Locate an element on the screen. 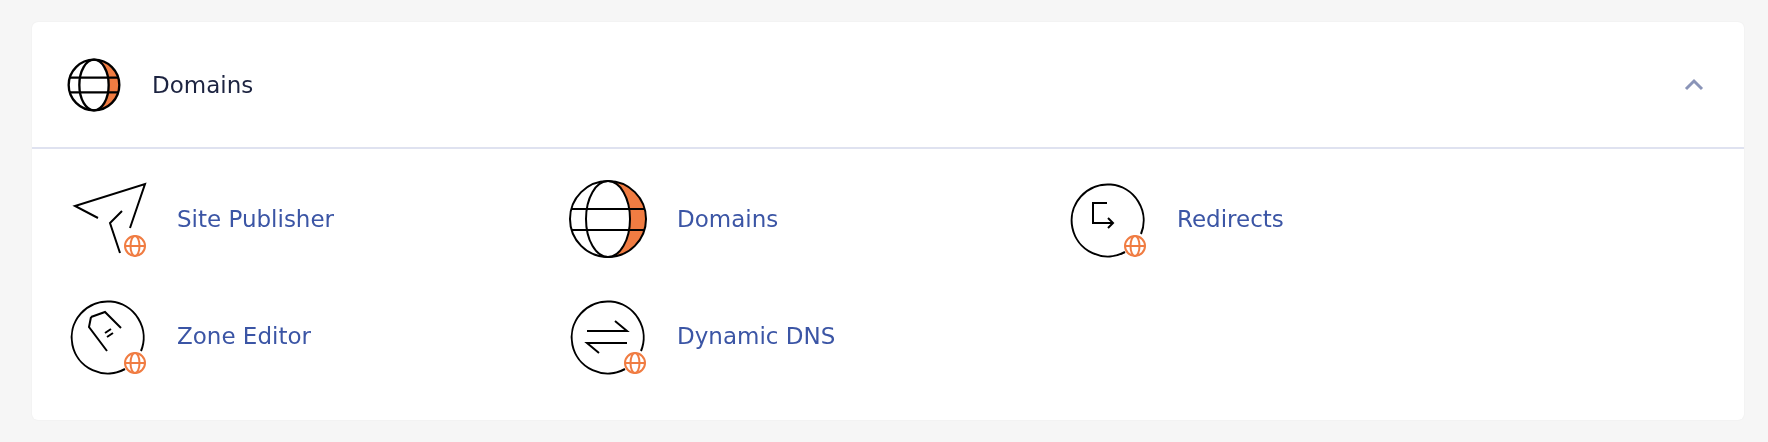 The height and width of the screenshot is (442, 1768). section-title: Domains is located at coordinates (203, 84).